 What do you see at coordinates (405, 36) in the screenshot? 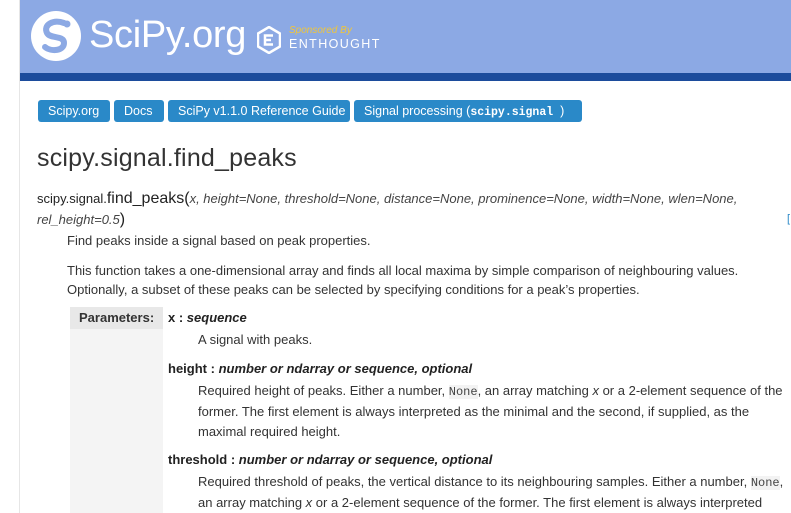
I see `header-banner: SciPy.org Sponsored By ENTHOUGHT` at bounding box center [405, 36].